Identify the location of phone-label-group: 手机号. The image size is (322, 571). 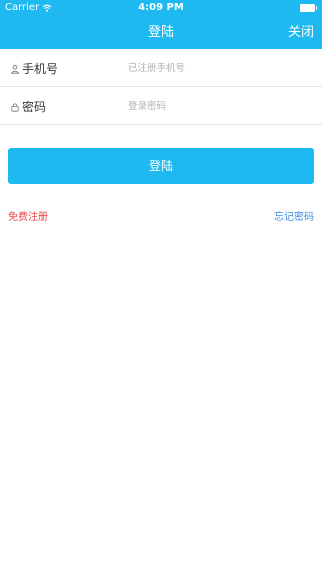
(34, 68).